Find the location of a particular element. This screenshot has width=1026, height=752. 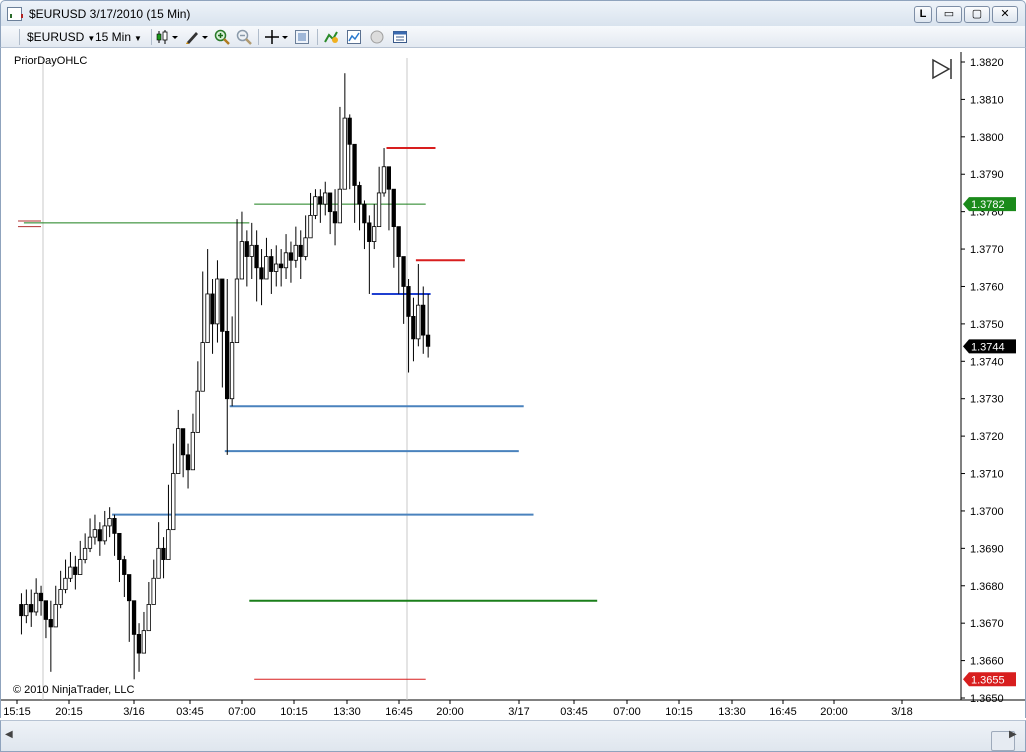

indicator-label: PriorDayOHLC is located at coordinates (51, 61).